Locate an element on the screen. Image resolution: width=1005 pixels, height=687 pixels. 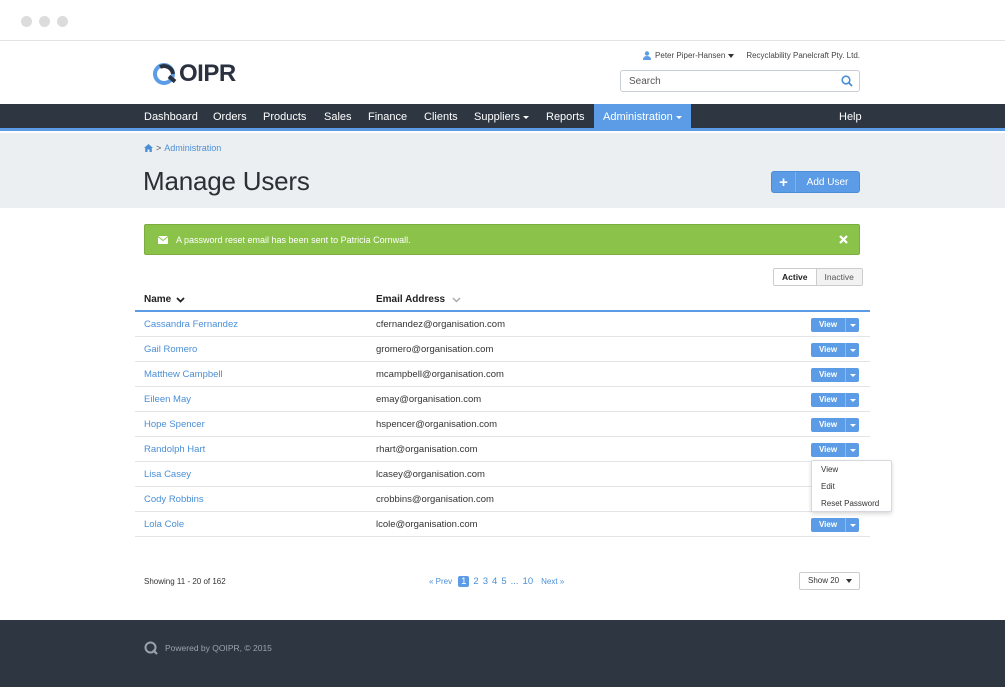
menu-item-edit: Edit is located at coordinates (851, 486).